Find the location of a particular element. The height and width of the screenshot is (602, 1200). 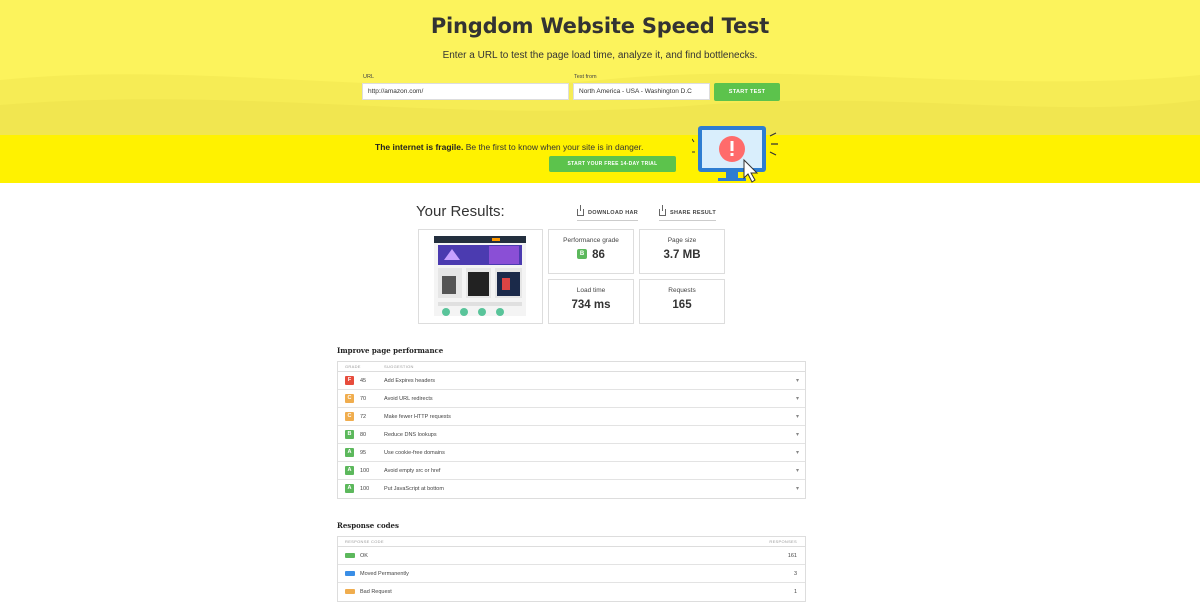

download-icon is located at coordinates (580, 210).